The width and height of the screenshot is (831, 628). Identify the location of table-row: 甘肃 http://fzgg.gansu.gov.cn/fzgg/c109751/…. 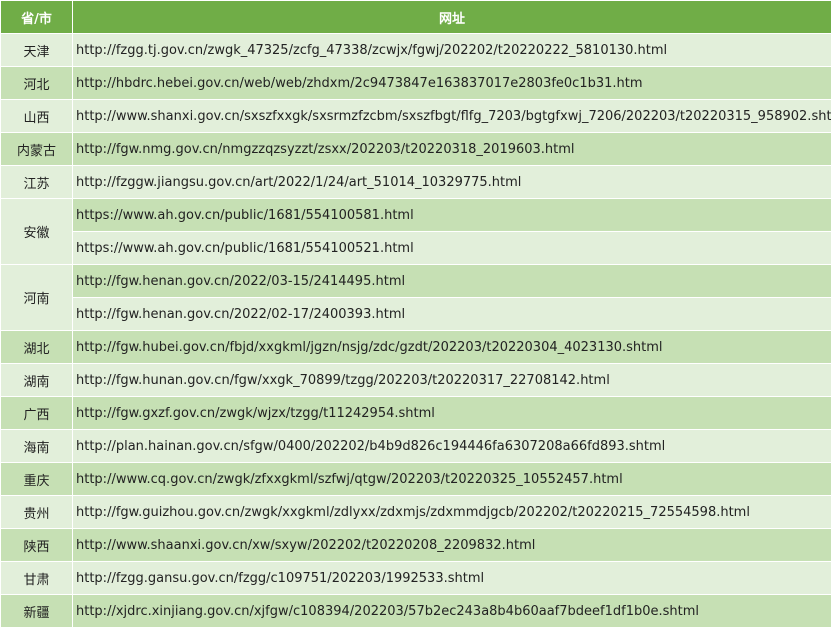
(415, 578).